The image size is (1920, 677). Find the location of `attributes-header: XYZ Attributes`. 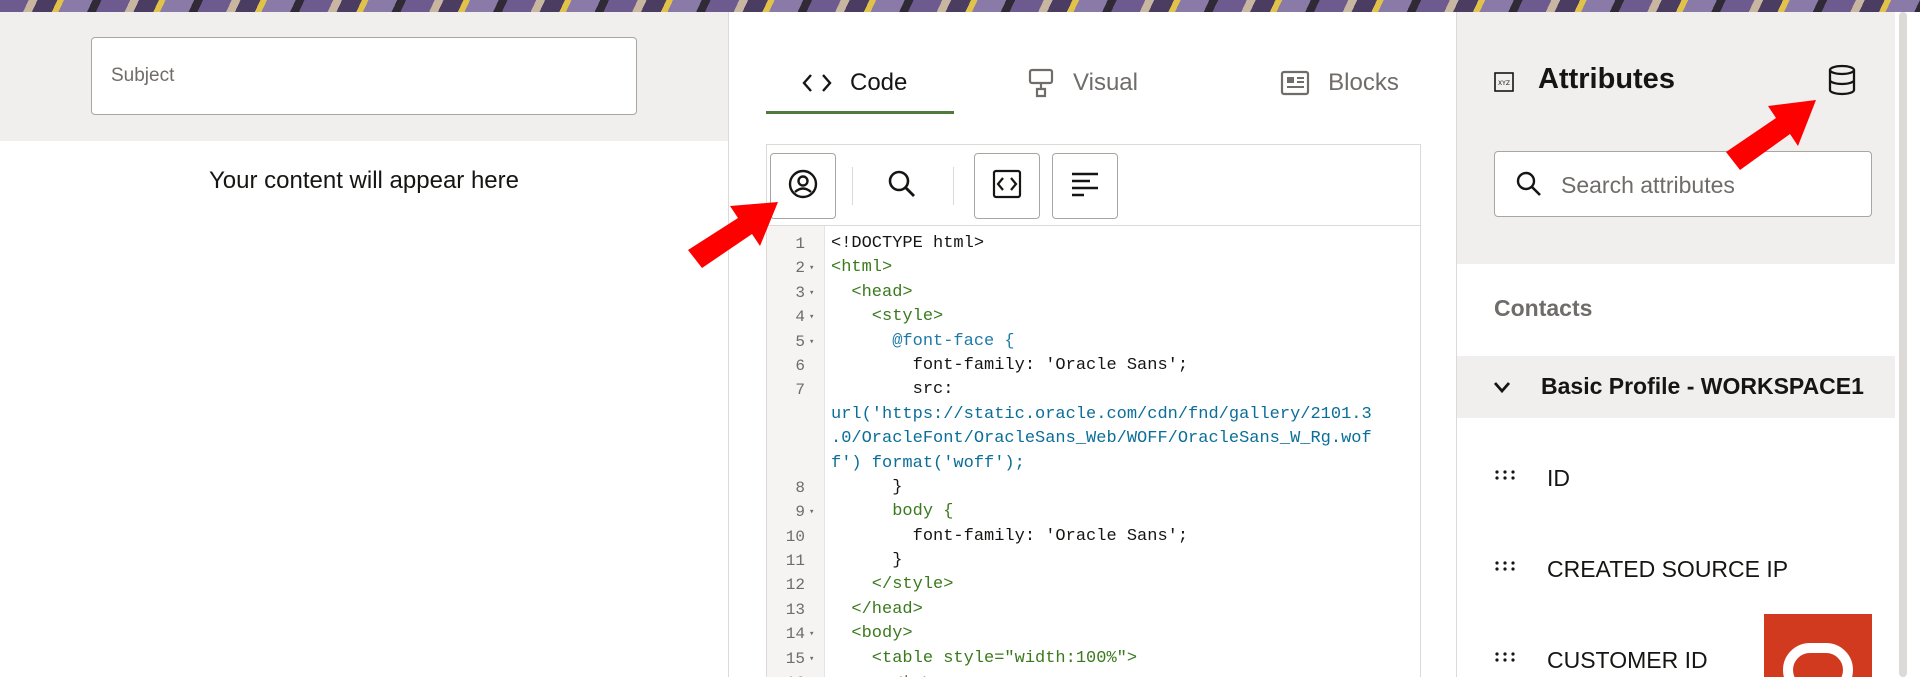

attributes-header: XYZ Attributes is located at coordinates (1676, 138).